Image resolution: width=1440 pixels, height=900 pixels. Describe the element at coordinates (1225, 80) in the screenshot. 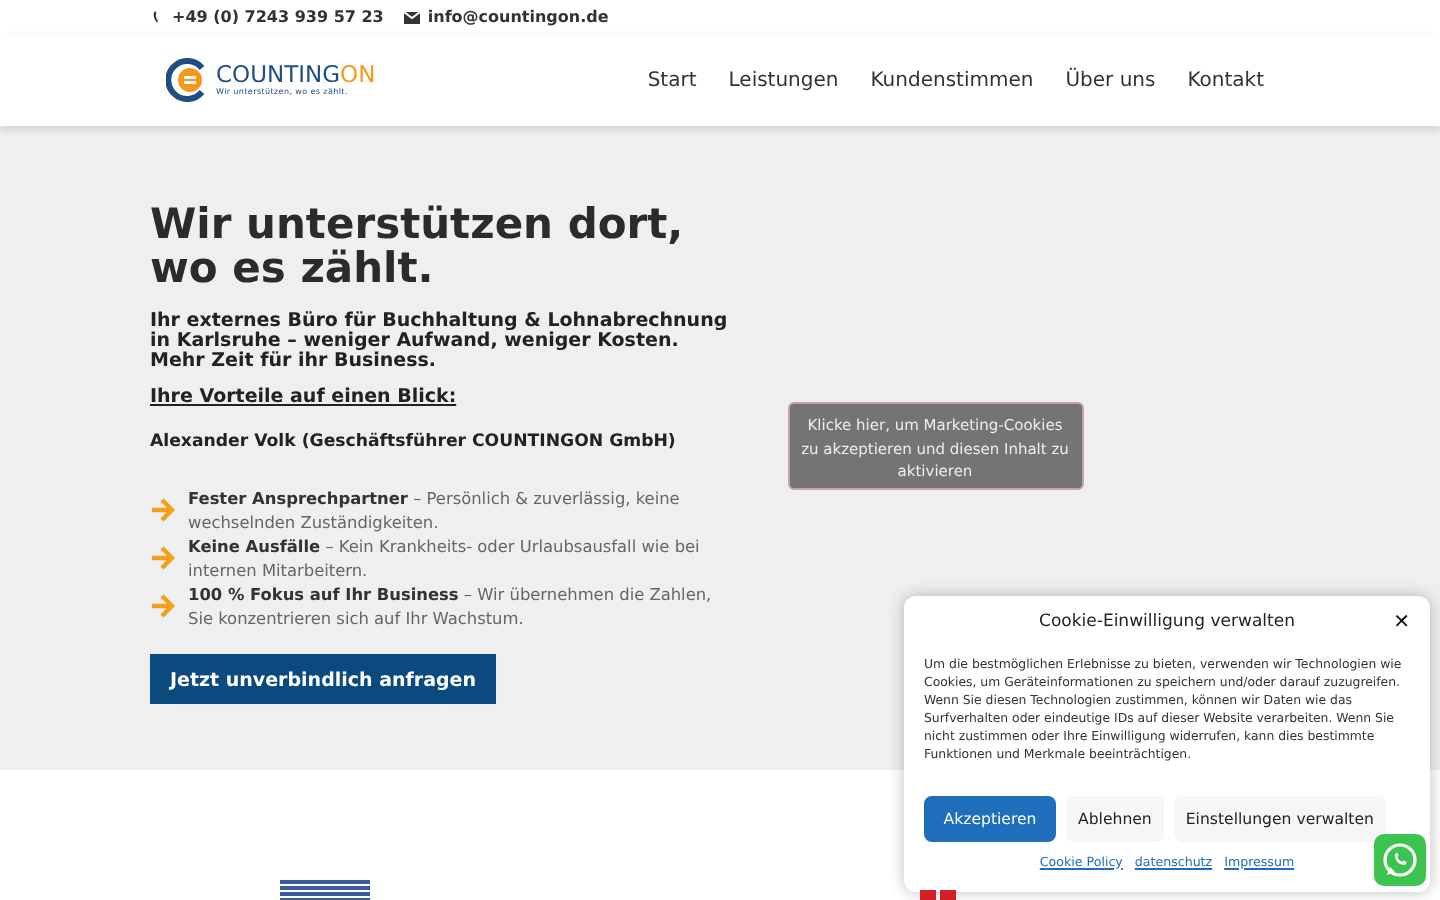

I see `nav-link: Kontakt` at that location.